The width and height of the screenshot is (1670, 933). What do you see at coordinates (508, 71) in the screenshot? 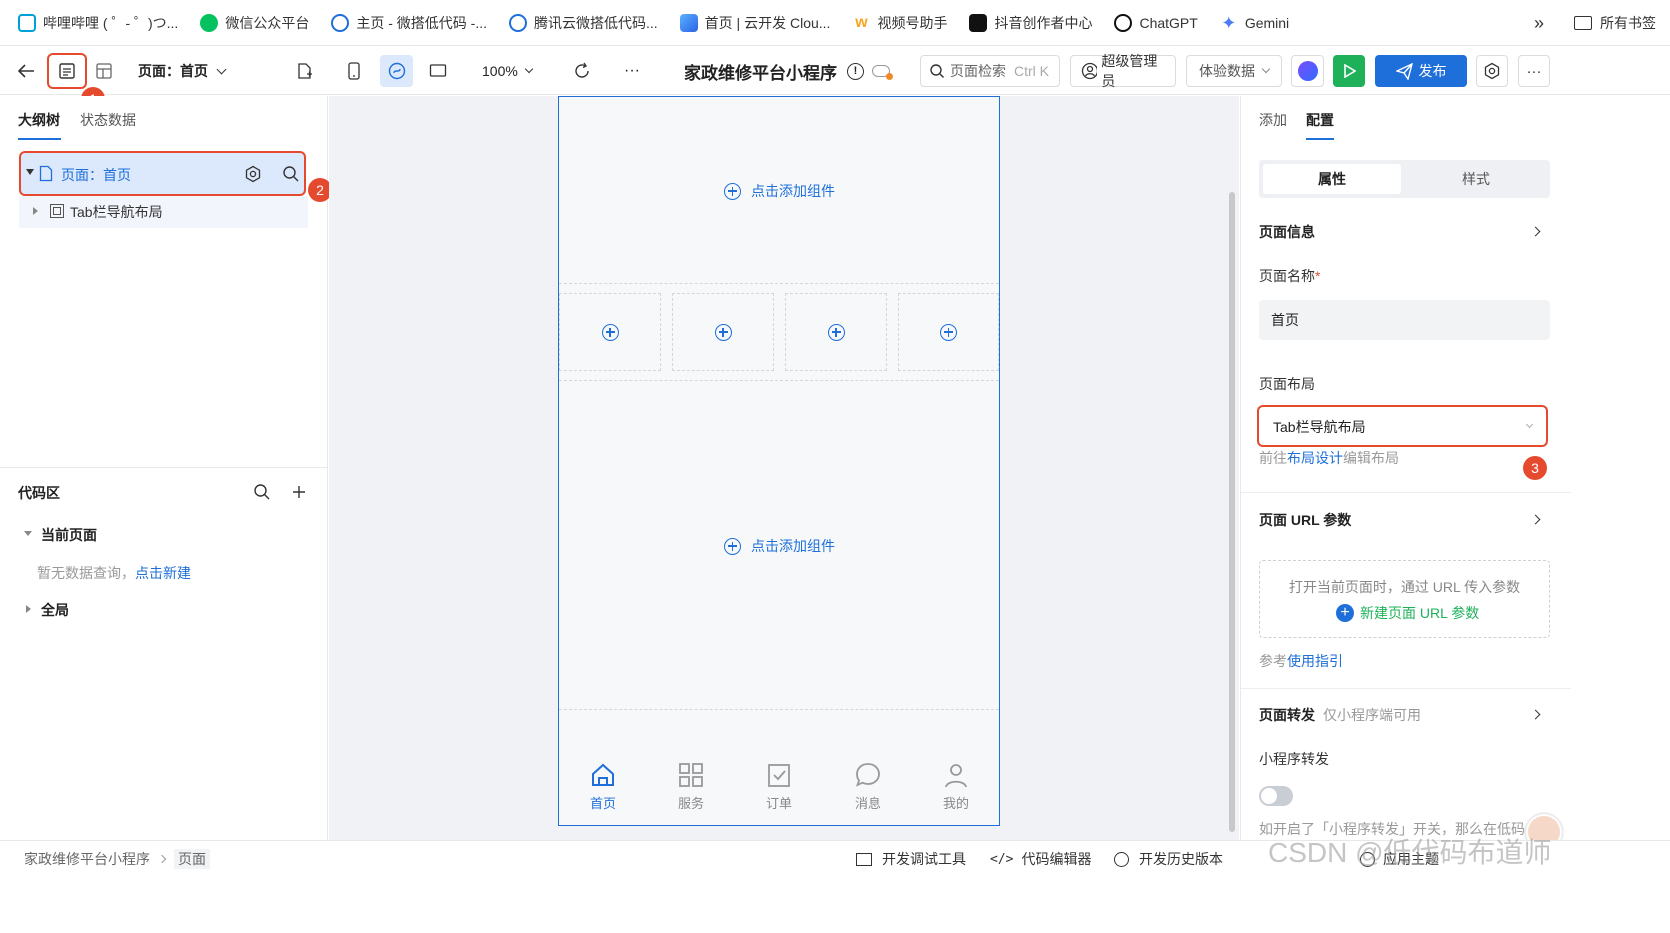
I see `zoom-selector: 100%` at bounding box center [508, 71].